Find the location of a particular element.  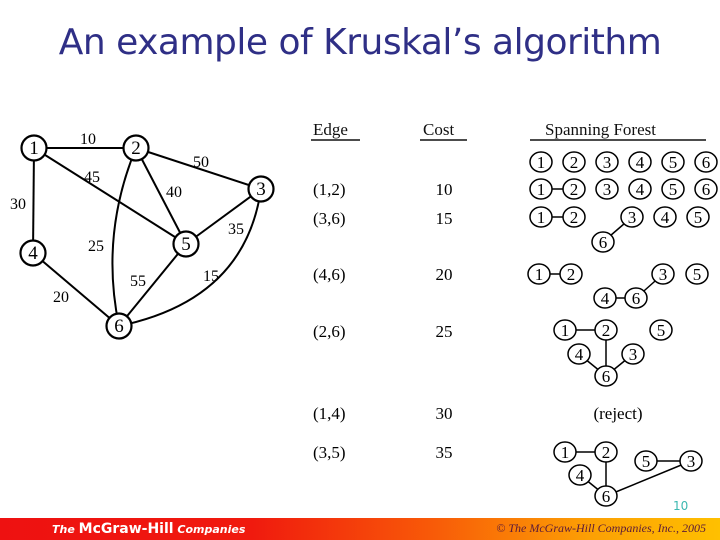

step-cost: 35 is located at coordinates (444, 452).